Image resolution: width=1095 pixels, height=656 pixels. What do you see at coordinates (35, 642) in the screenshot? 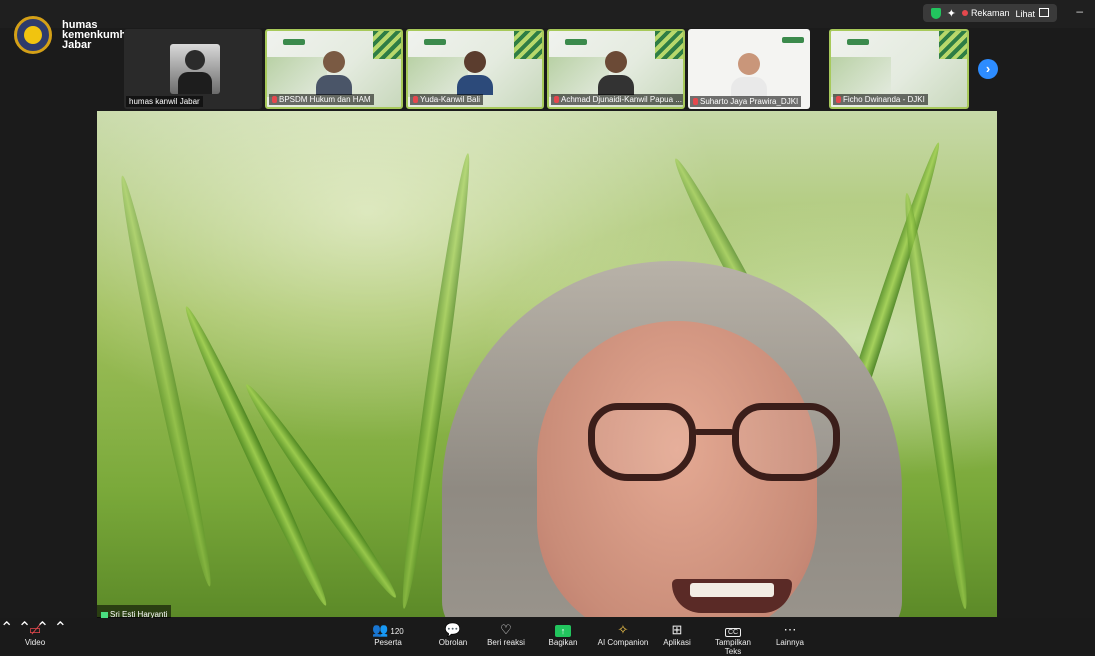
I see `video-label: Video` at bounding box center [35, 642].